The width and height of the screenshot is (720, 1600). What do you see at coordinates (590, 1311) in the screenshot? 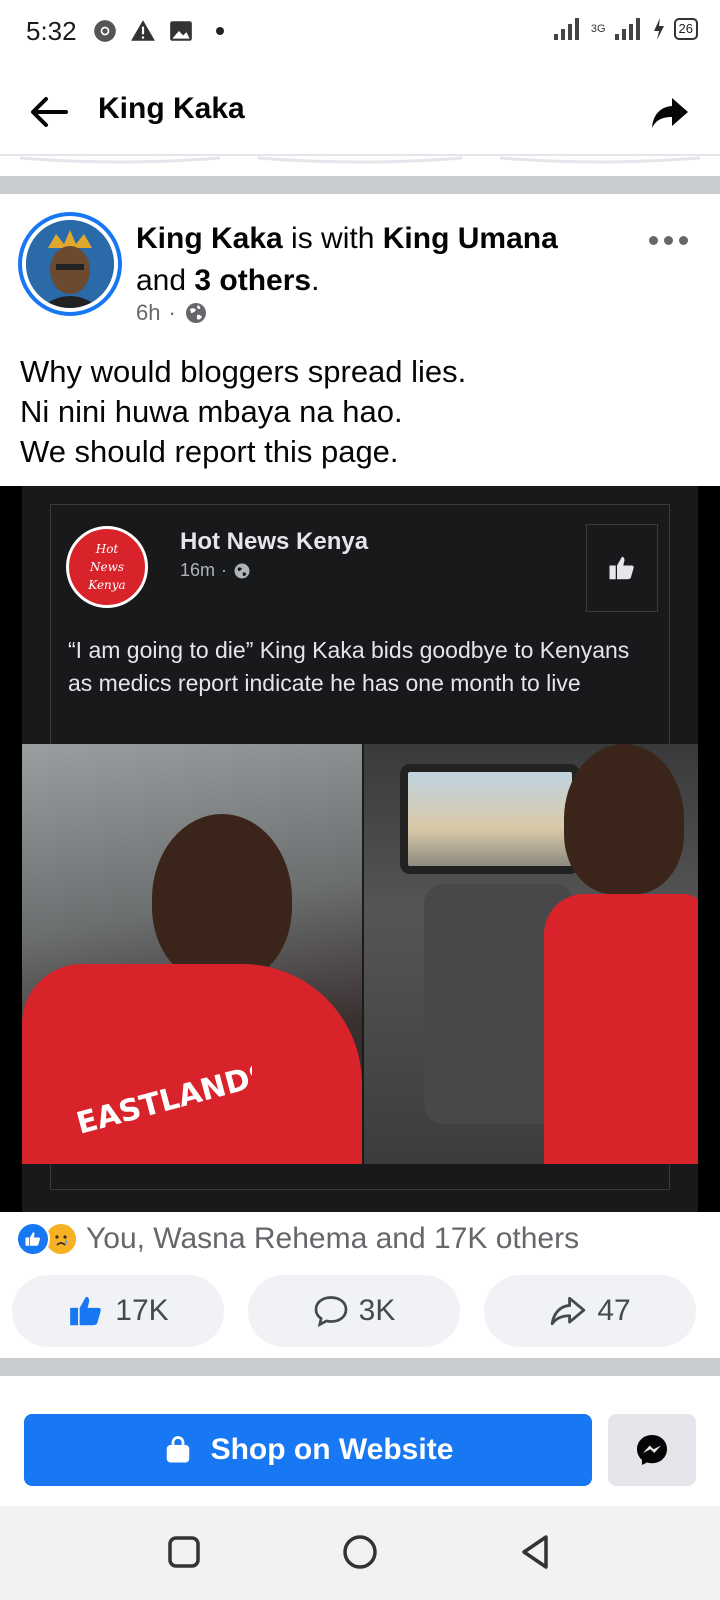
I see `share-button: 47` at bounding box center [590, 1311].